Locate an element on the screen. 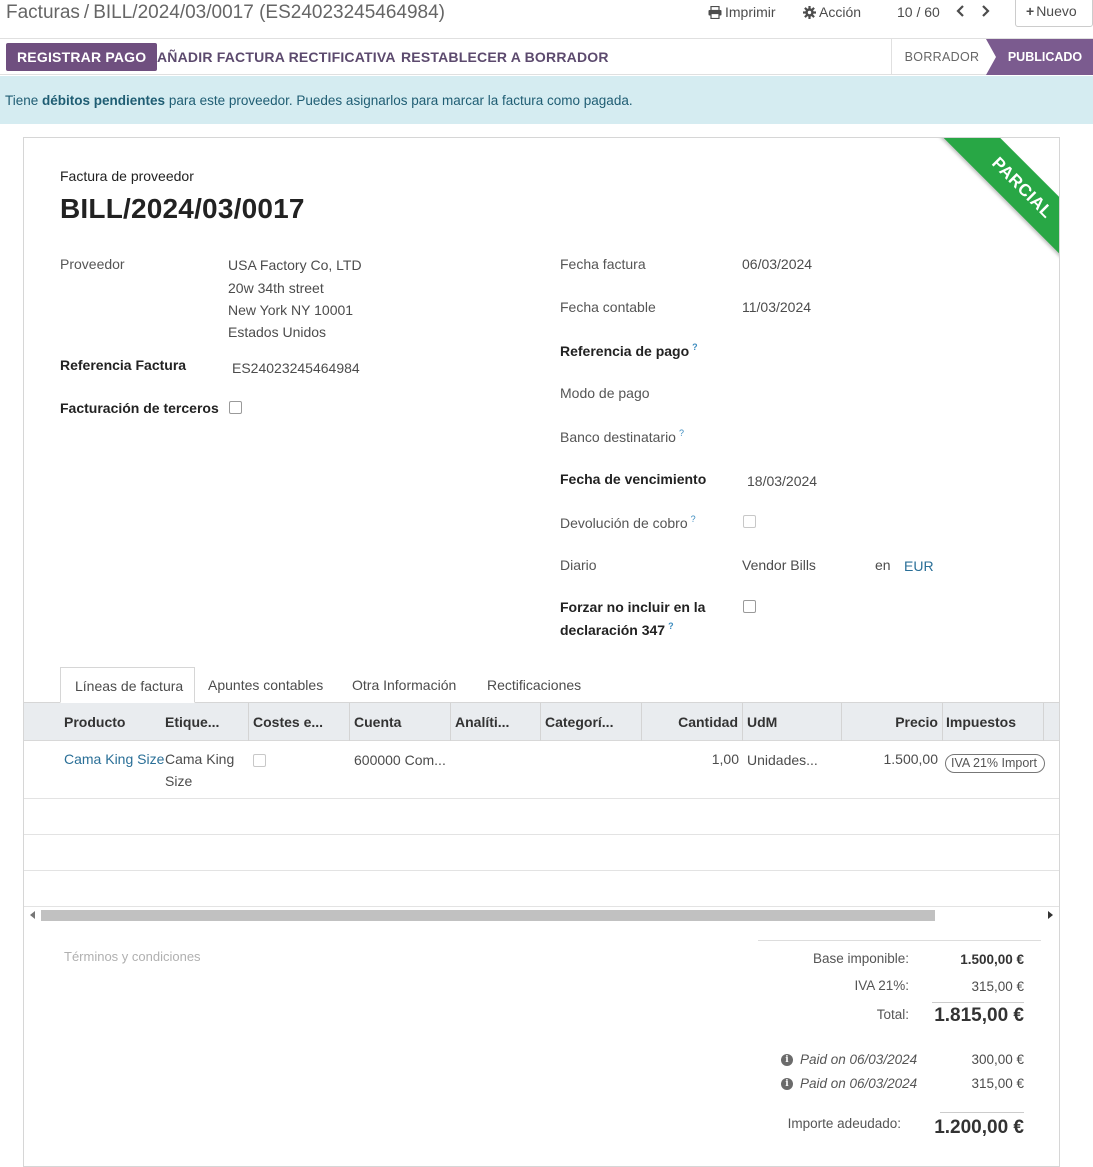  print-button: Imprimir is located at coordinates (742, 12).